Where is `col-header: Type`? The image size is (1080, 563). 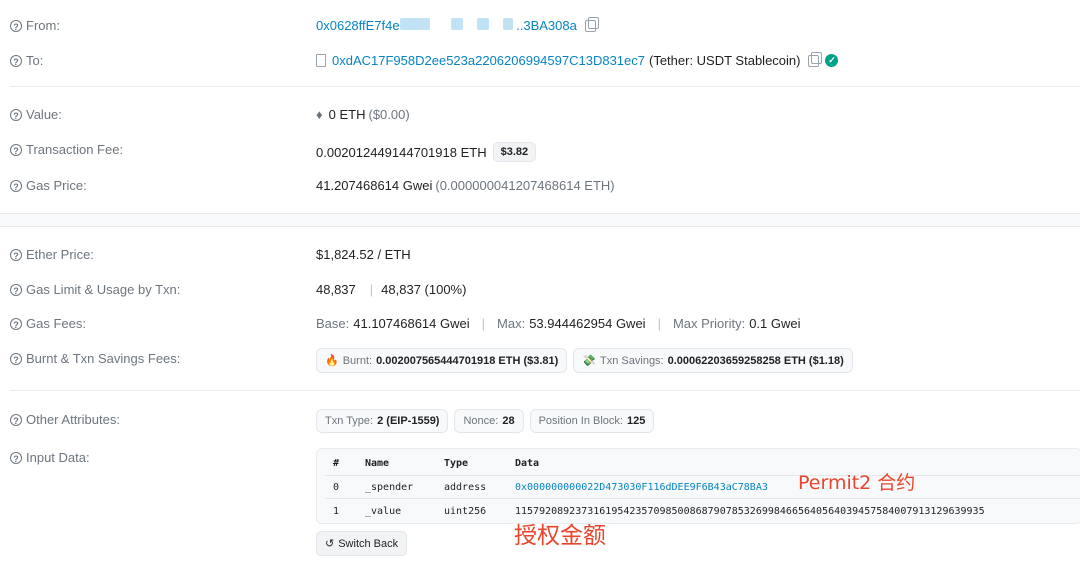
col-header: Type is located at coordinates (456, 463).